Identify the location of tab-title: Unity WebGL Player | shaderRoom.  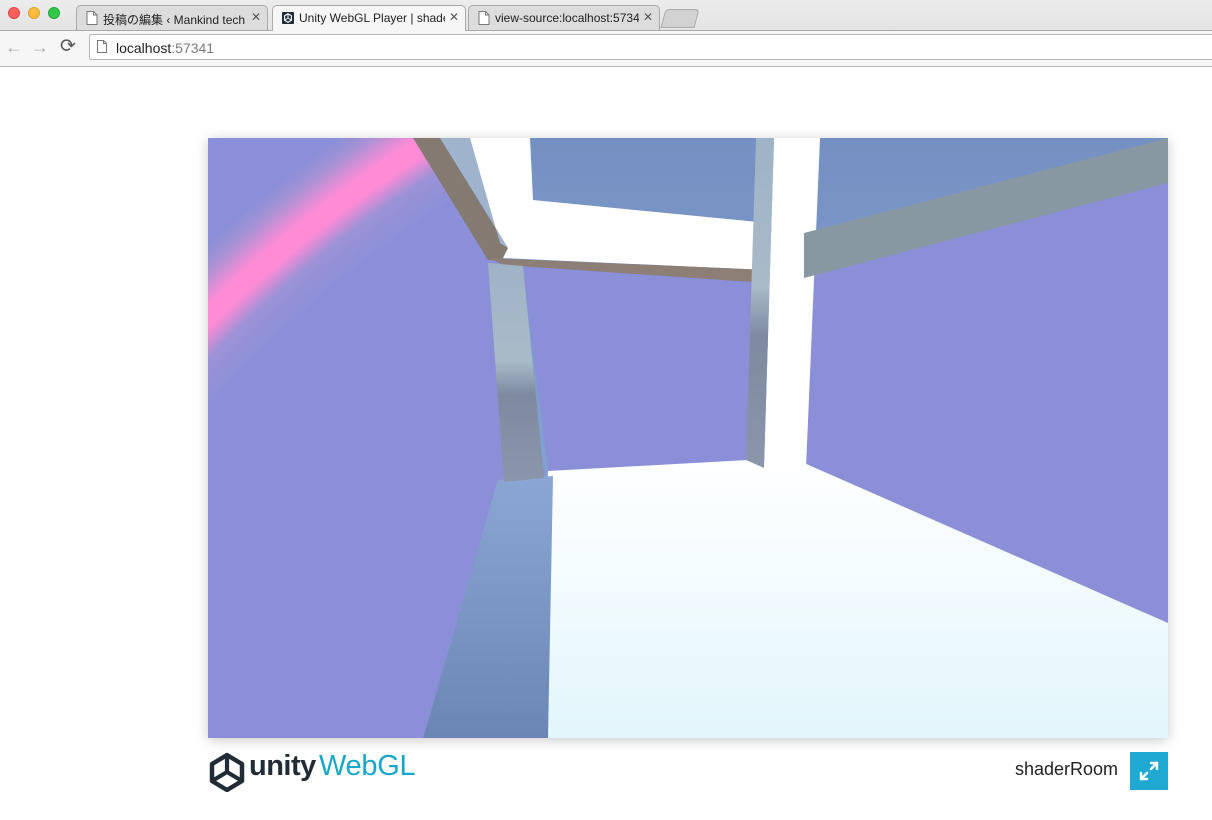
(372, 18).